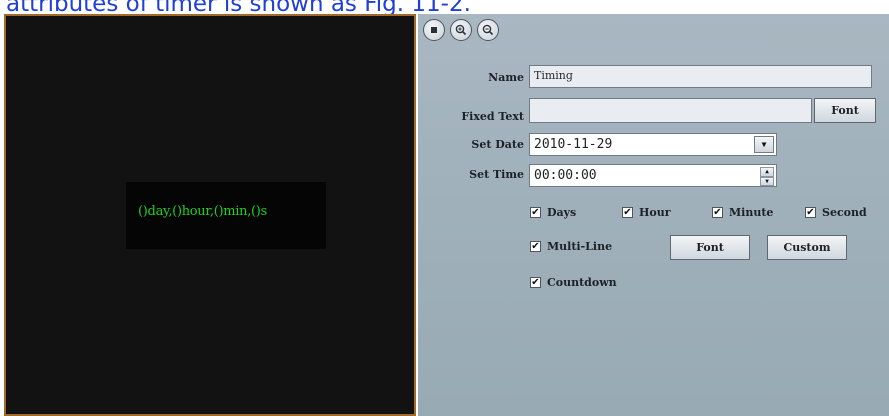 This screenshot has width=889, height=416. I want to click on days-label: Days, so click(562, 212).